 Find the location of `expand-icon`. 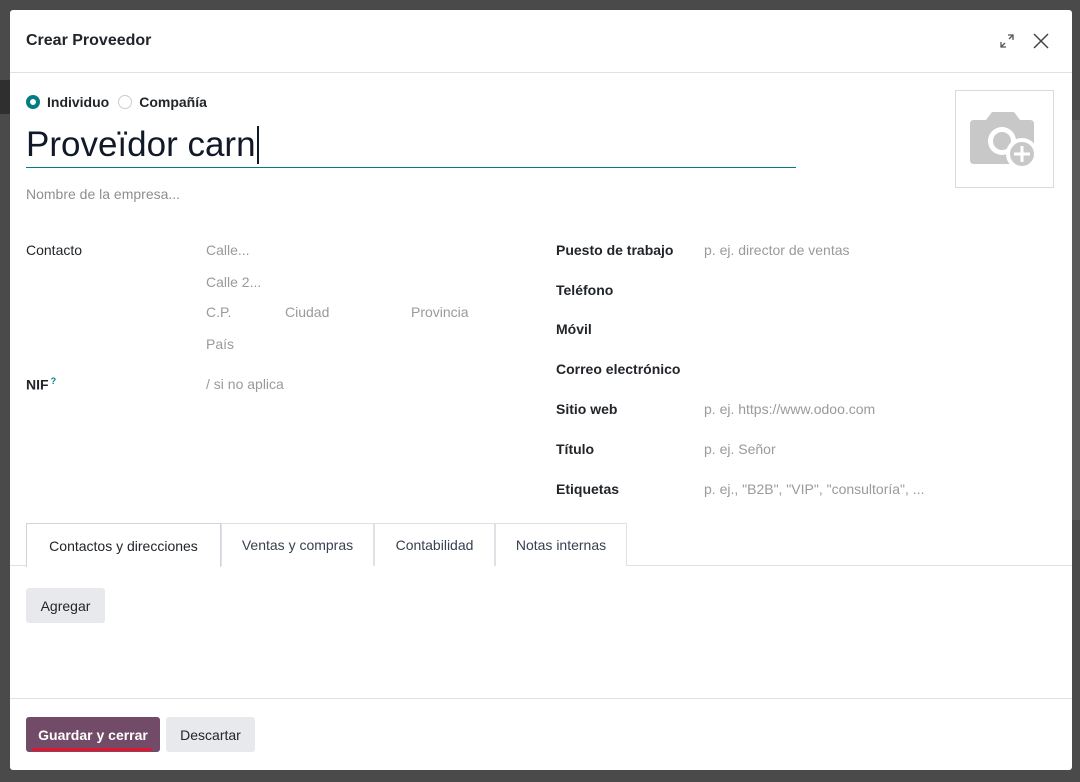

expand-icon is located at coordinates (1007, 41).